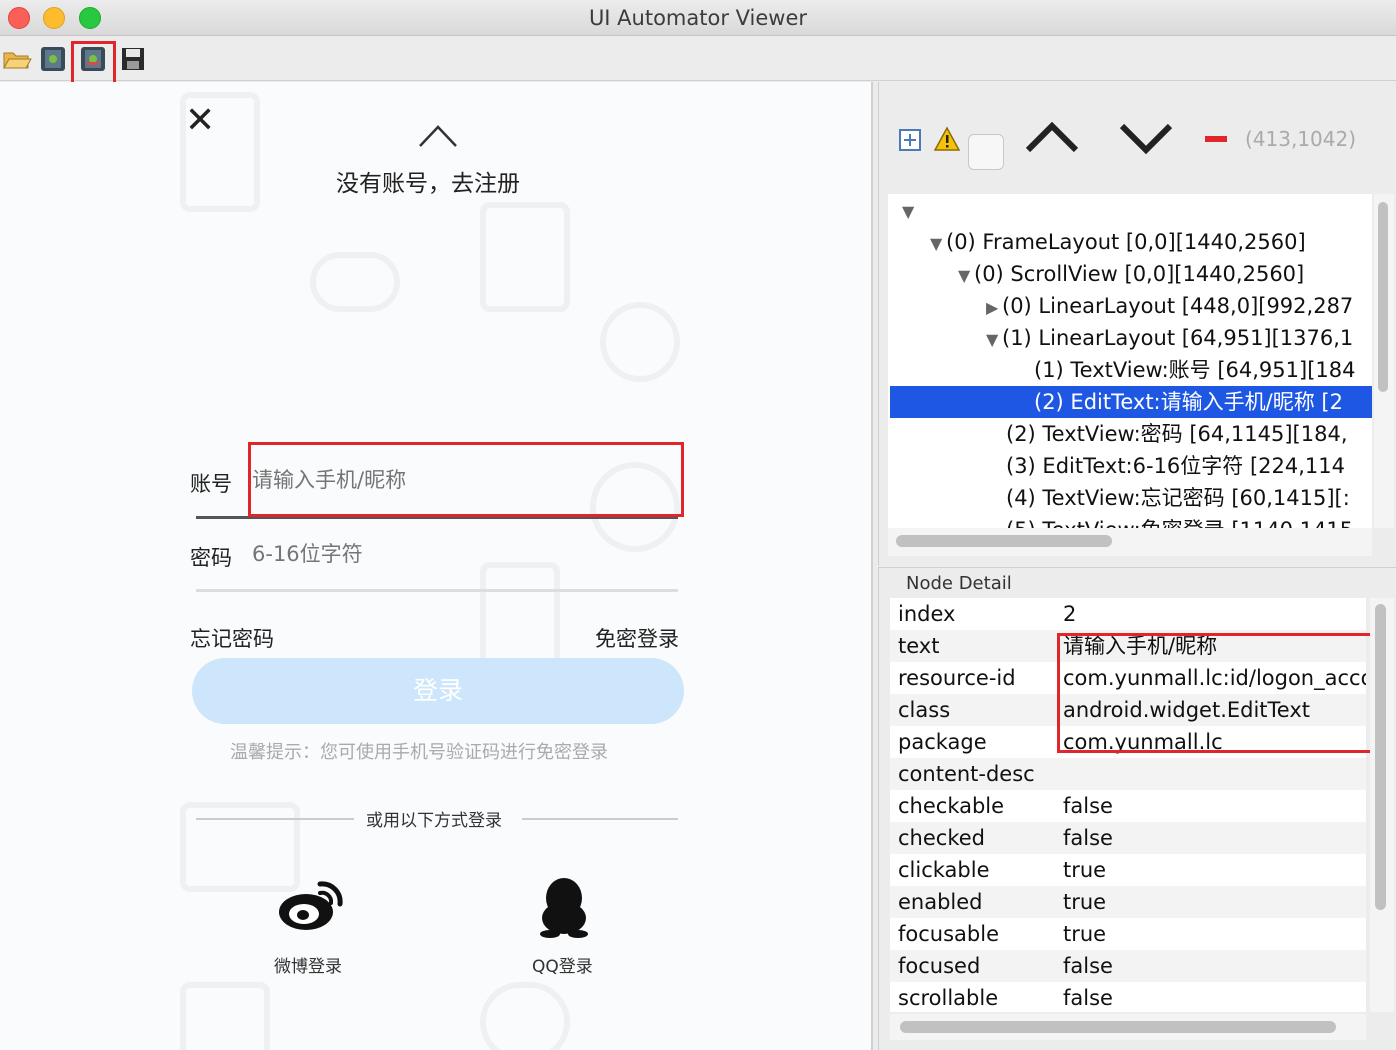 The image size is (1396, 1050). I want to click on tree-row: (3) EditText:6-16位字符 [224,114, so click(1175, 466).